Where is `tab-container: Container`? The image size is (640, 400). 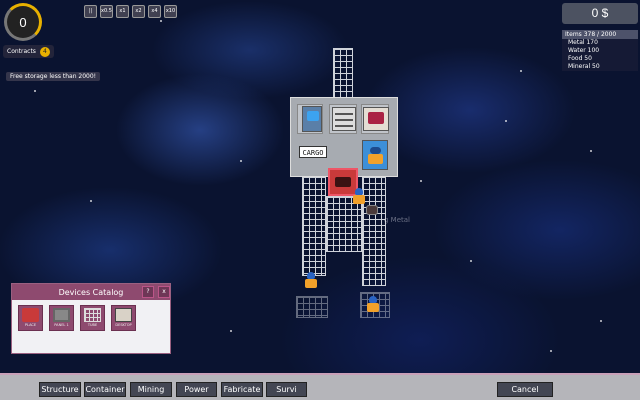
tab-container: Container is located at coordinates (105, 389).